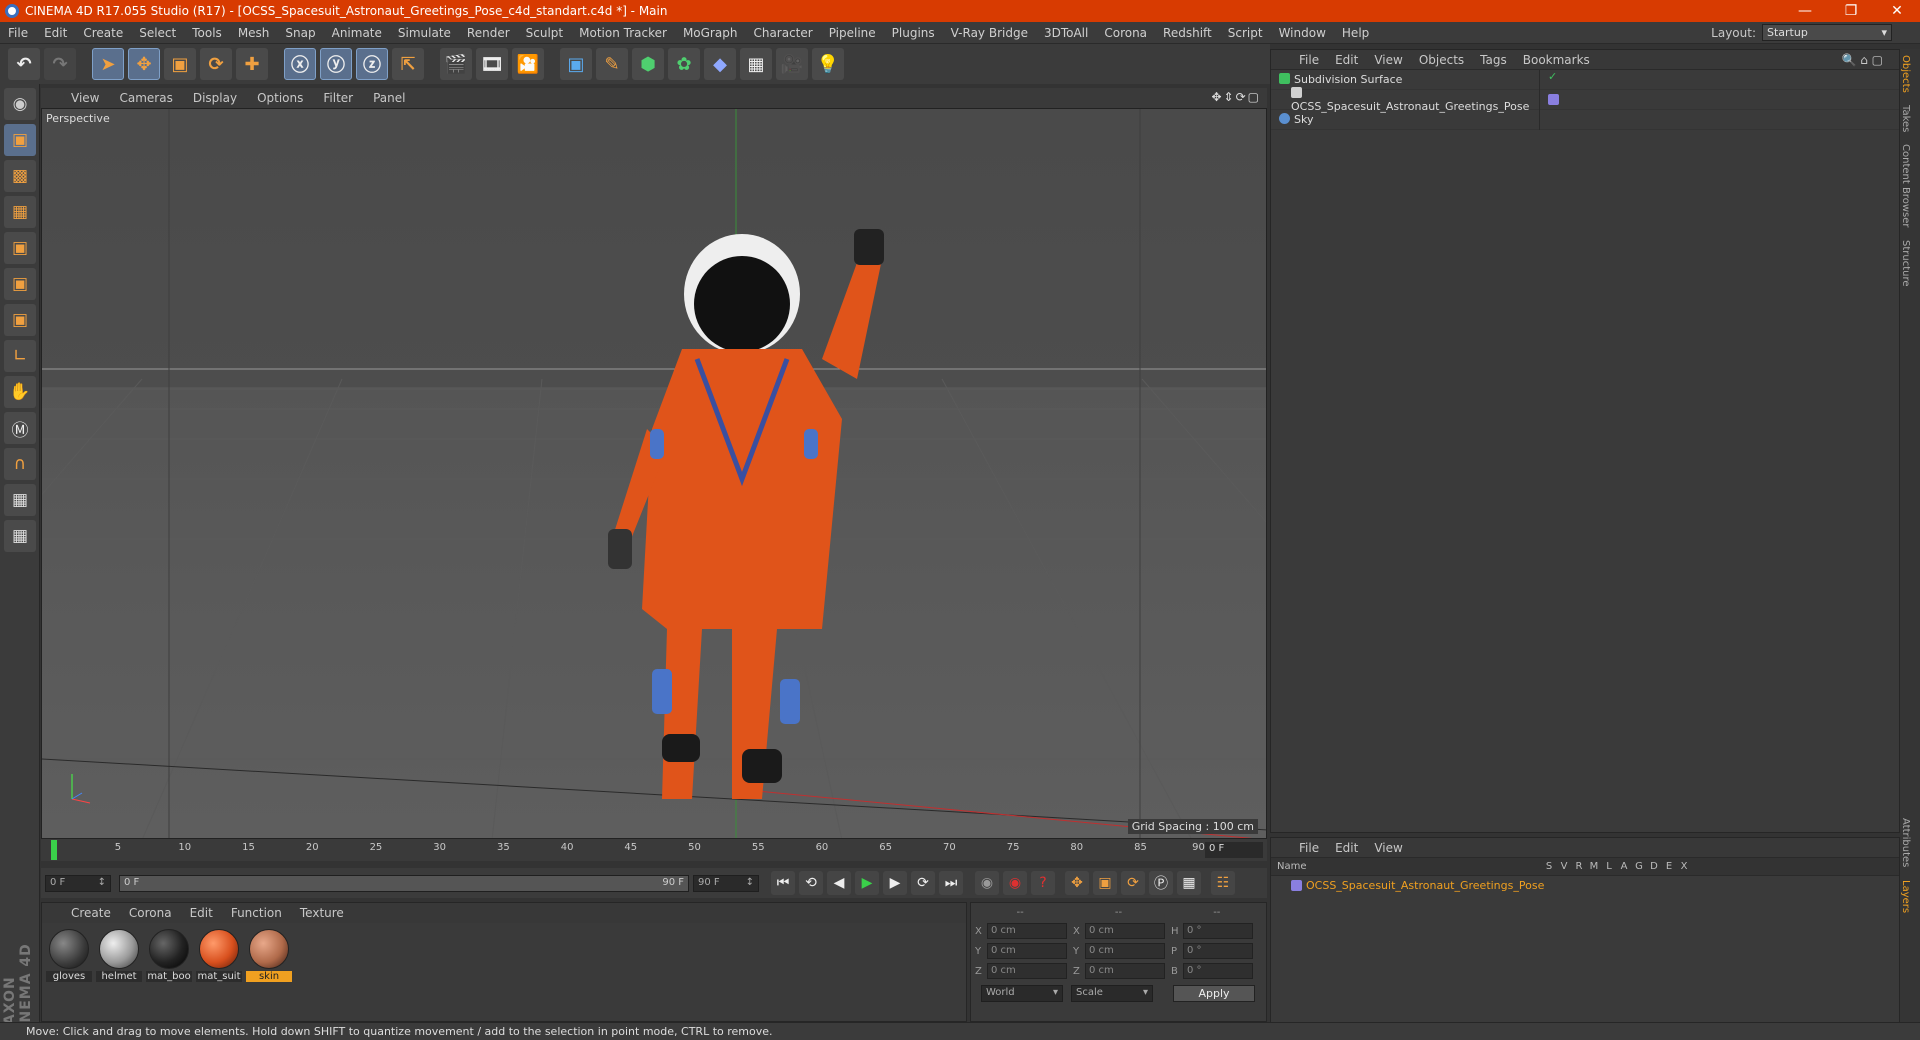 The image size is (1920, 1040). I want to click on object-visibility-toggle, so click(1559, 119).